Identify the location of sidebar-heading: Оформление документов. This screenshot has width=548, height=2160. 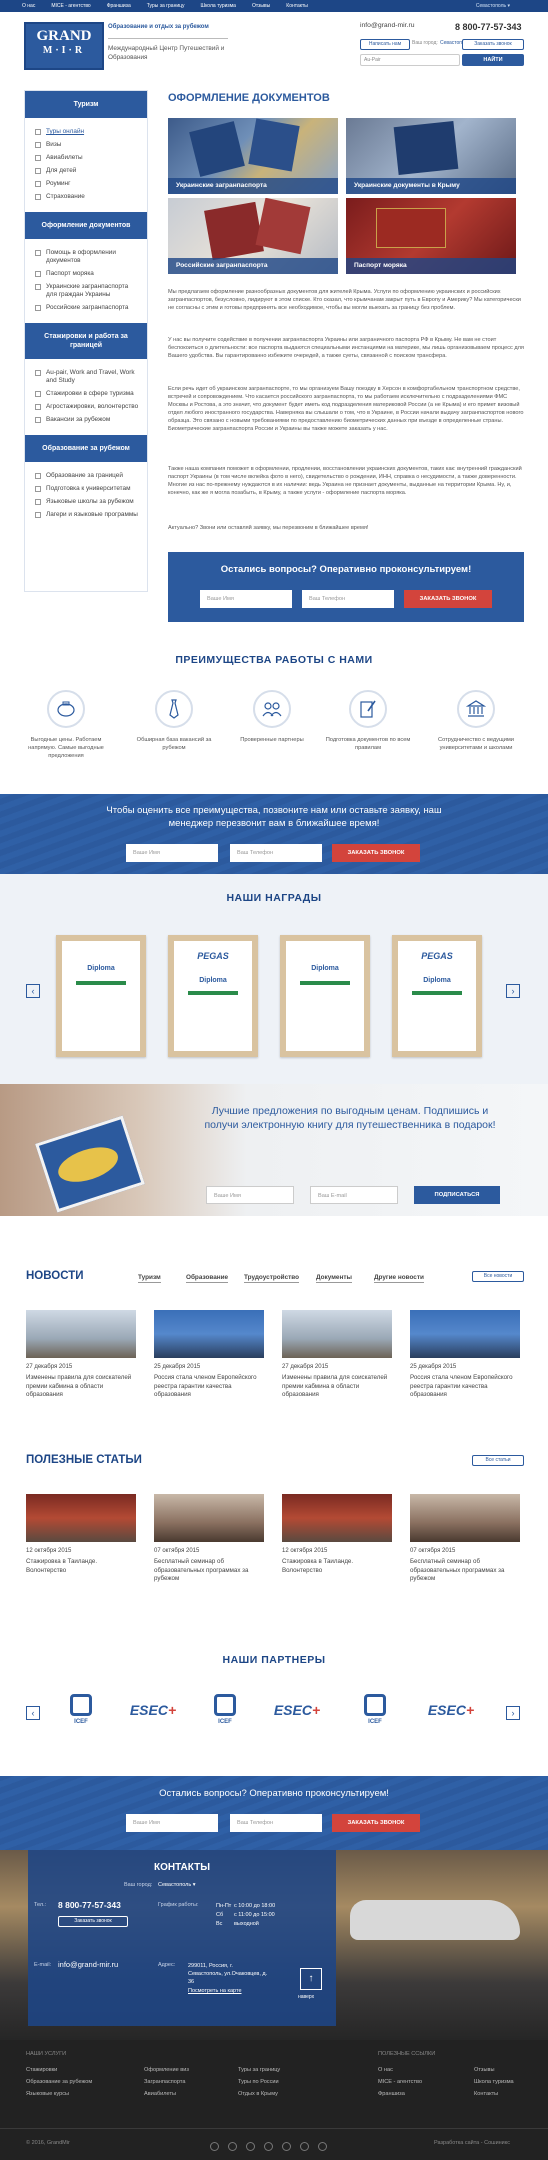
(86, 225).